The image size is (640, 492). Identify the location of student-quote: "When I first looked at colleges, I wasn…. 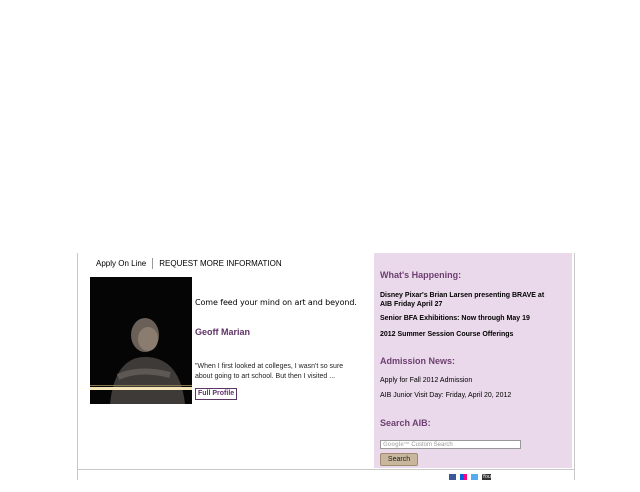
(269, 371).